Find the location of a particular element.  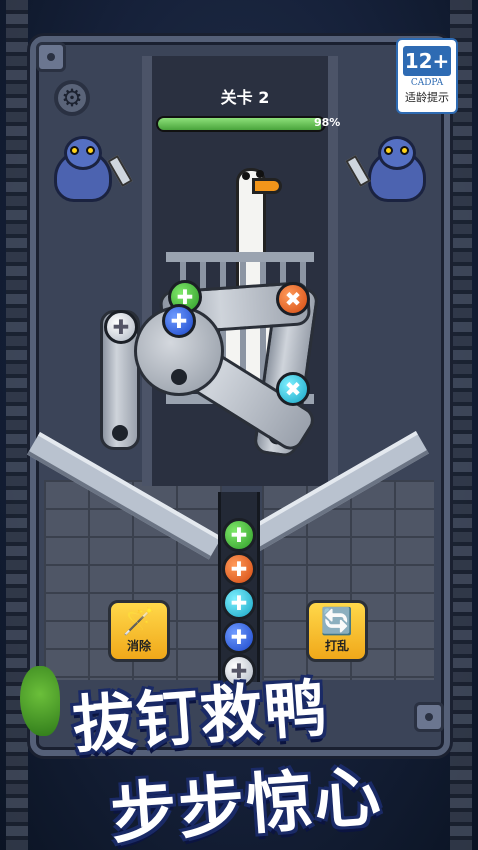

vine-leaves is located at coordinates (40, 701).